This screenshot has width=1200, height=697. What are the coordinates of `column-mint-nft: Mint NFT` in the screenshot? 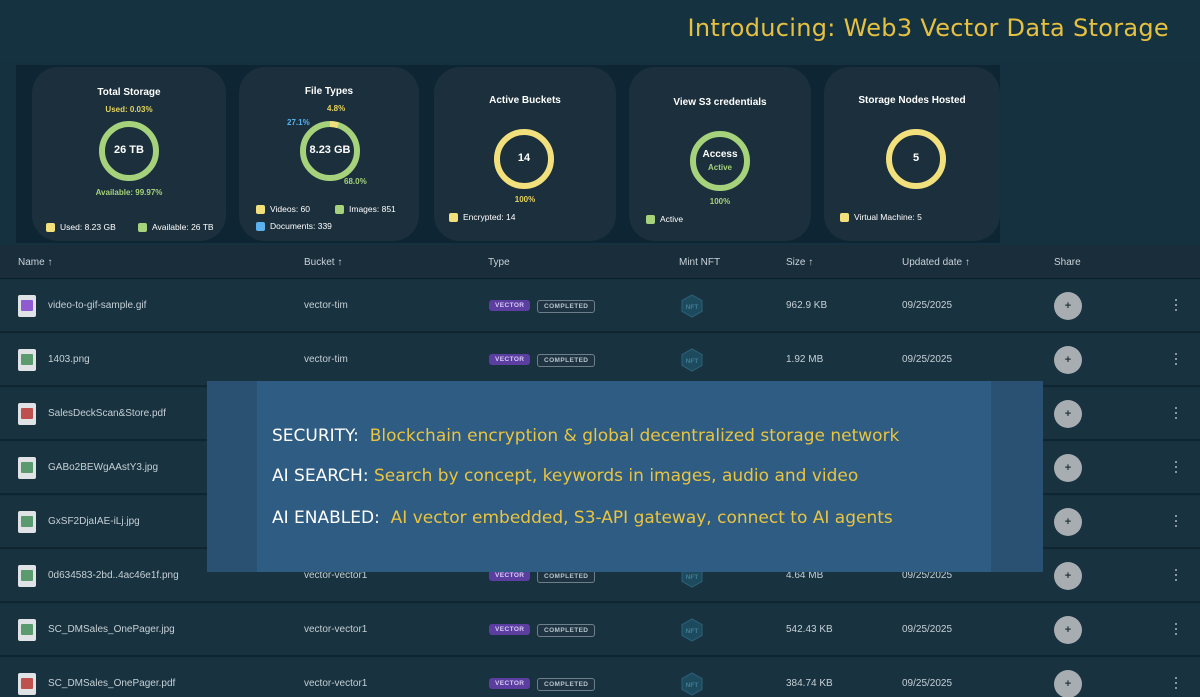 It's located at (700, 262).